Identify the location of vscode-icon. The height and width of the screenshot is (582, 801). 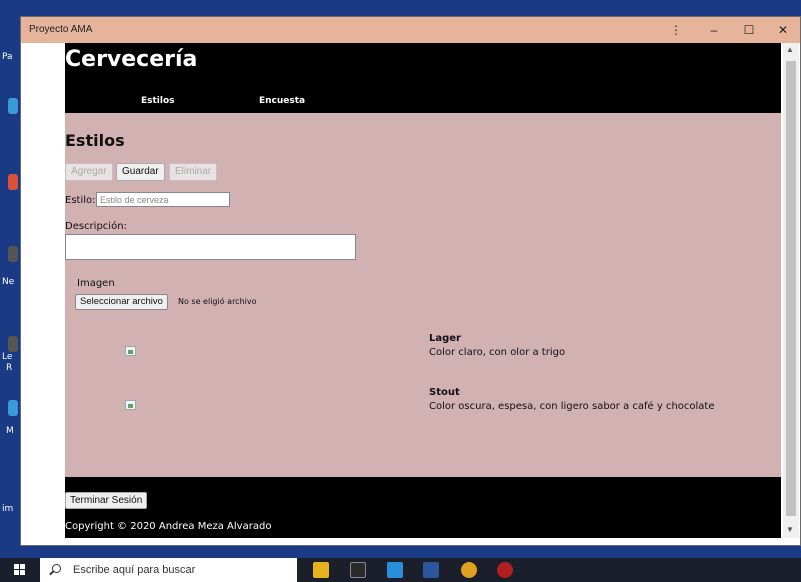
(395, 570).